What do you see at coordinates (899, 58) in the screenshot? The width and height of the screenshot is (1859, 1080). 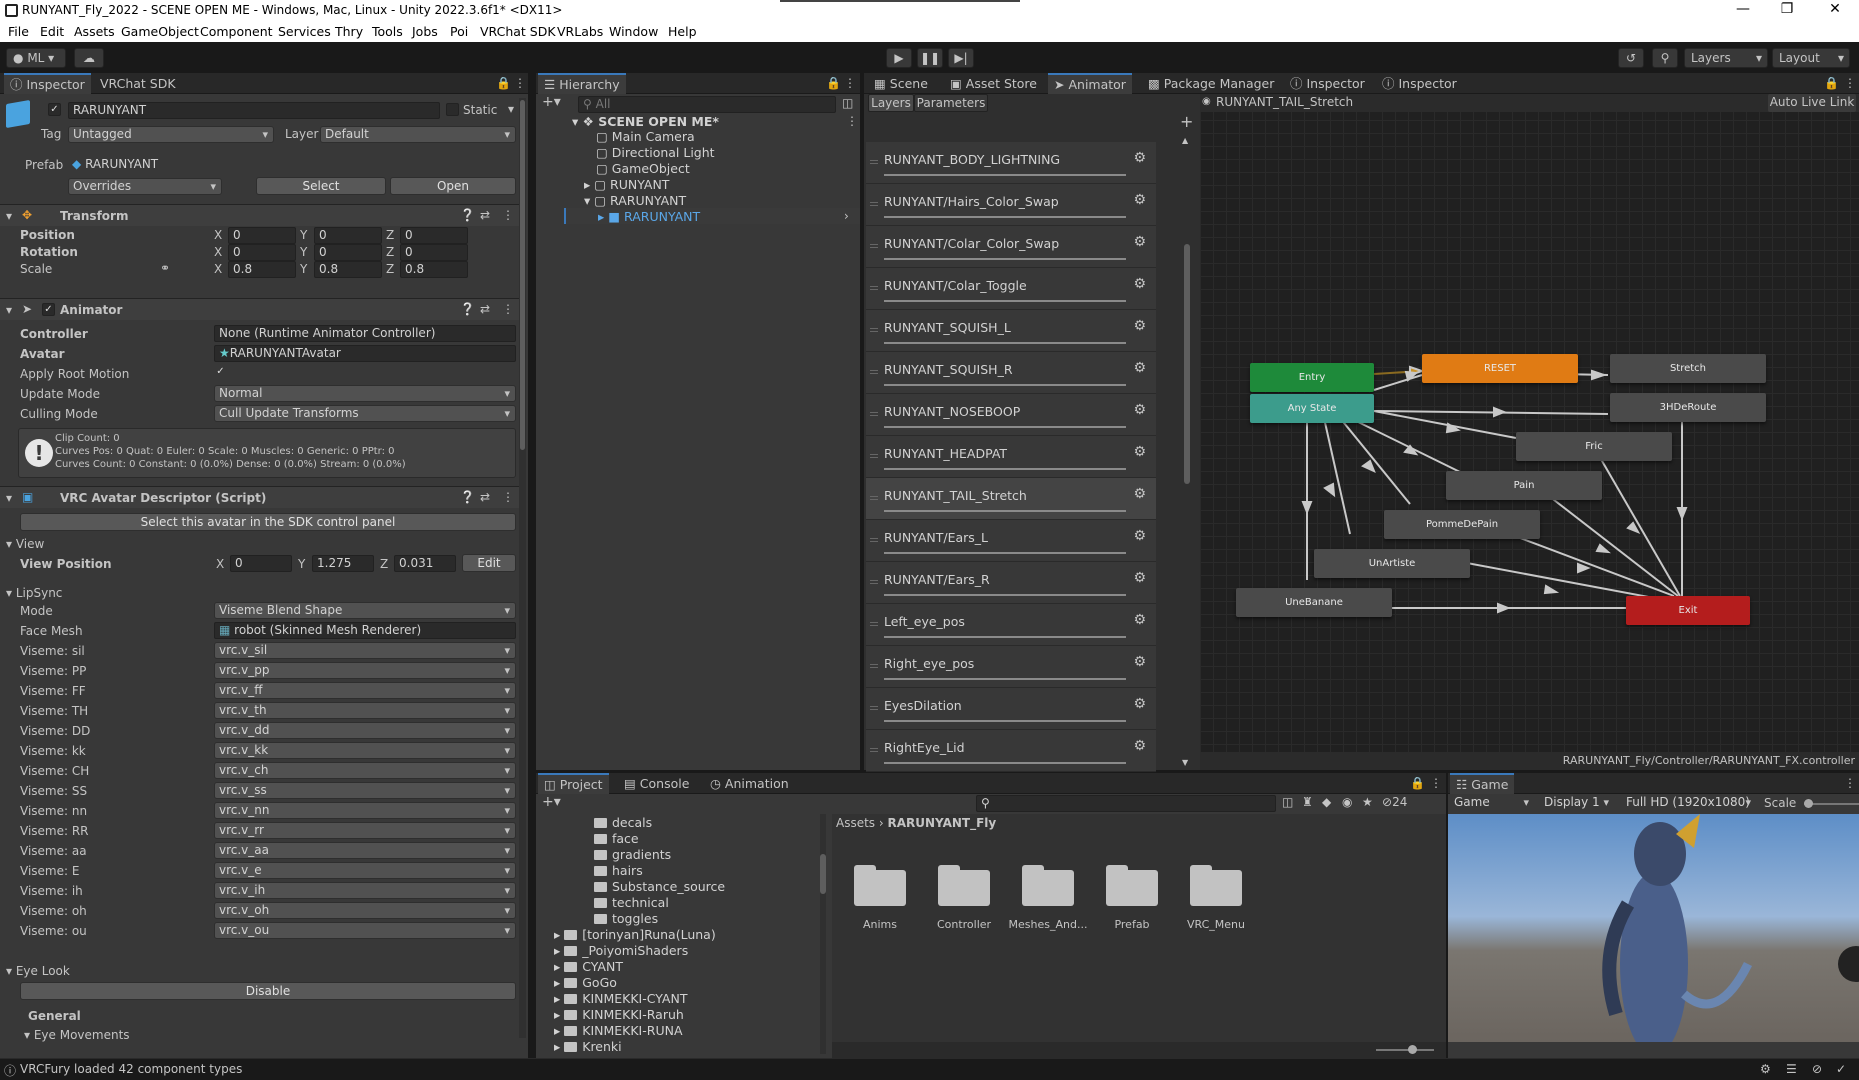 I see `play-icon: ▶` at bounding box center [899, 58].